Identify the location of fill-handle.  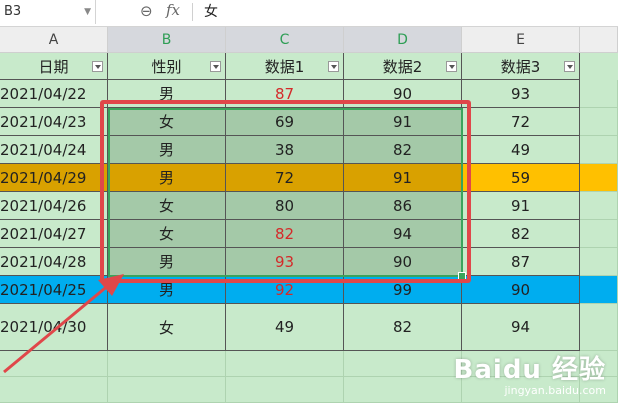
(462, 276).